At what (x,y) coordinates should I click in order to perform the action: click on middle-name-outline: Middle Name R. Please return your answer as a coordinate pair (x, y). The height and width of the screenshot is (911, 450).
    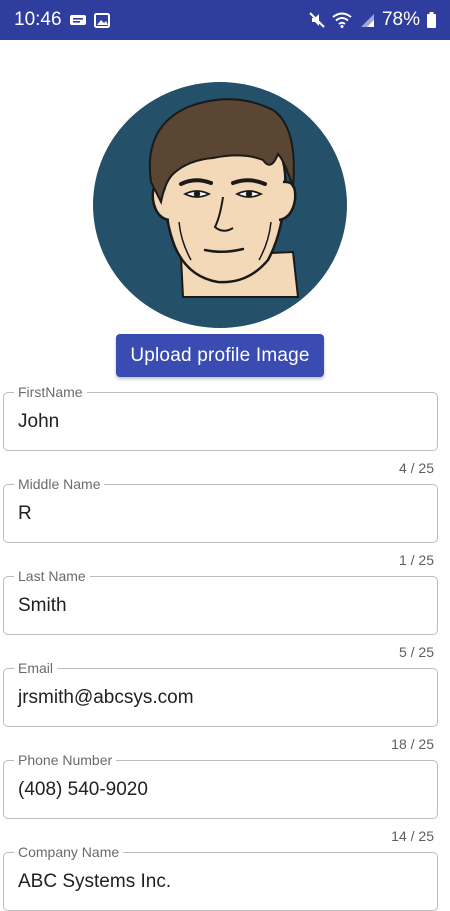
    Looking at the image, I should click on (220, 510).